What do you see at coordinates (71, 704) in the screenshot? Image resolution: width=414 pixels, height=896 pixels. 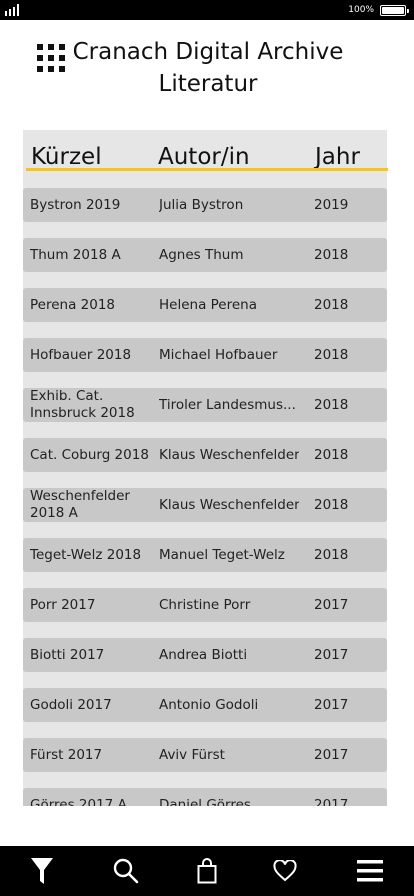 I see `cell-kuerzel: Godoli 2017` at bounding box center [71, 704].